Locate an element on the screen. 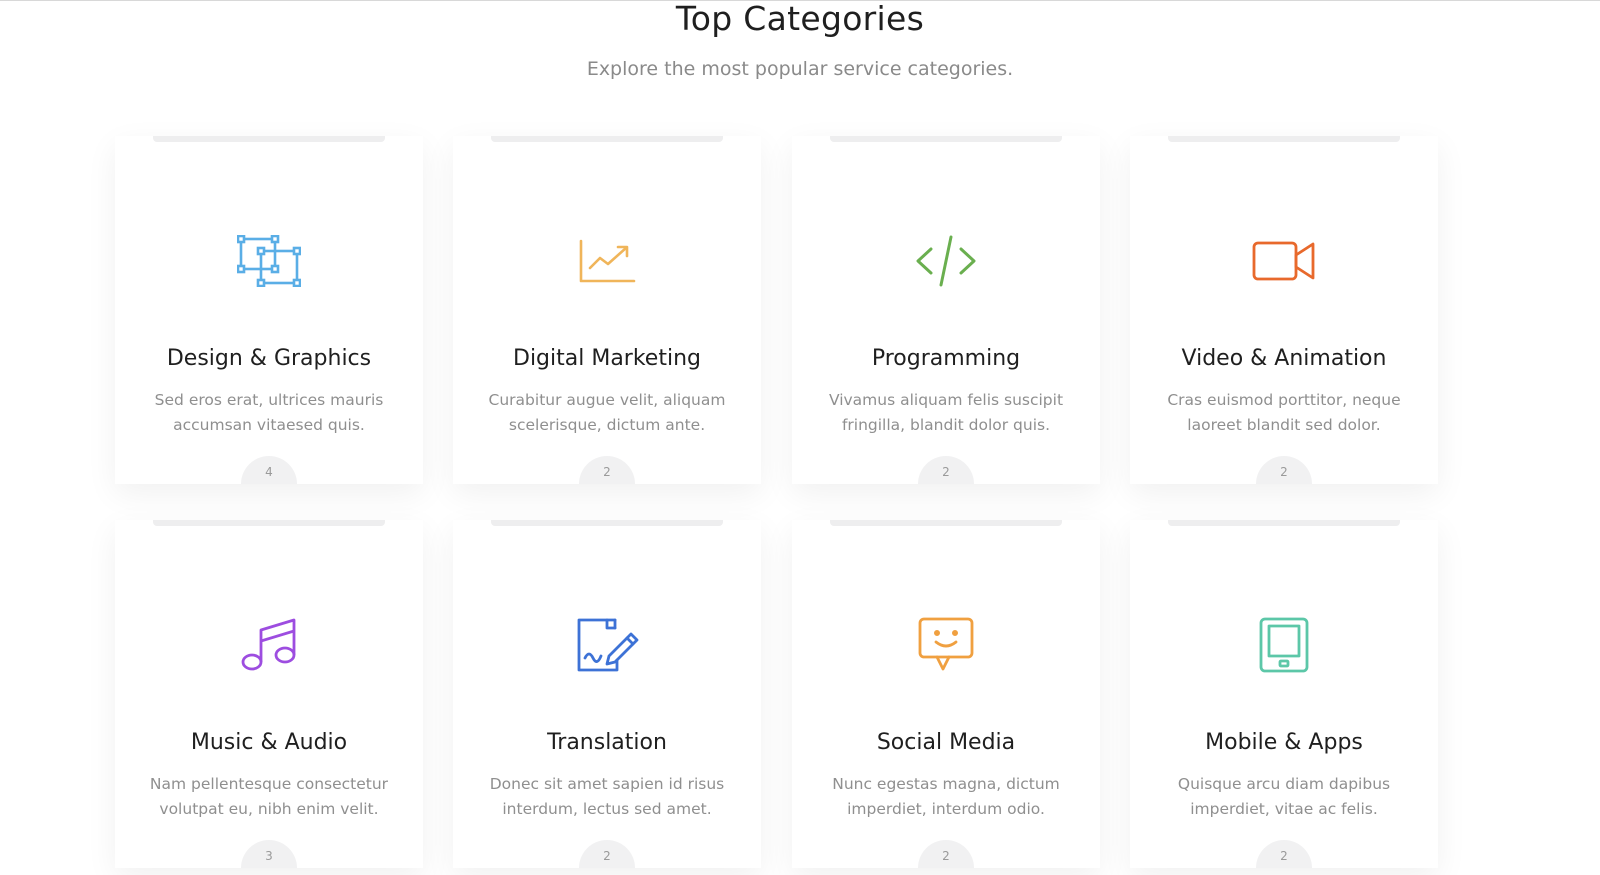 The height and width of the screenshot is (875, 1600). section-title: Top Categories is located at coordinates (800, 19).